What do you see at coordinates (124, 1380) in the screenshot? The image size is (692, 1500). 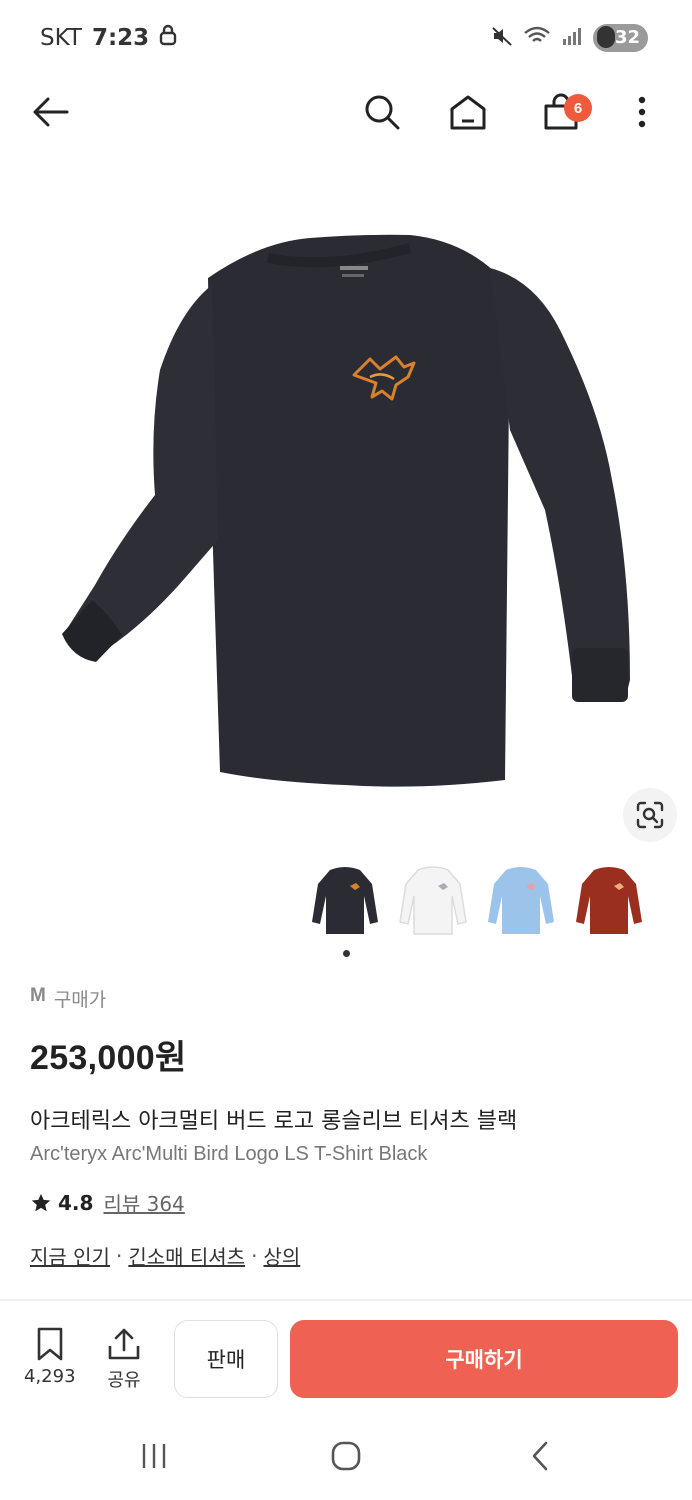 I see `share-label: 공유` at bounding box center [124, 1380].